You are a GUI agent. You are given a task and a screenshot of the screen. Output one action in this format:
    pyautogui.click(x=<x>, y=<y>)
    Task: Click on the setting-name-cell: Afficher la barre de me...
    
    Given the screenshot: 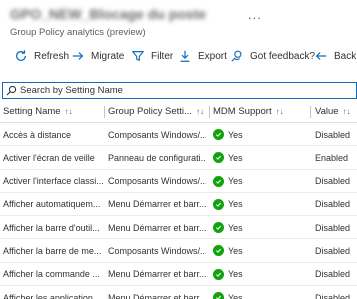 What is the action you would take?
    pyautogui.click(x=52, y=250)
    